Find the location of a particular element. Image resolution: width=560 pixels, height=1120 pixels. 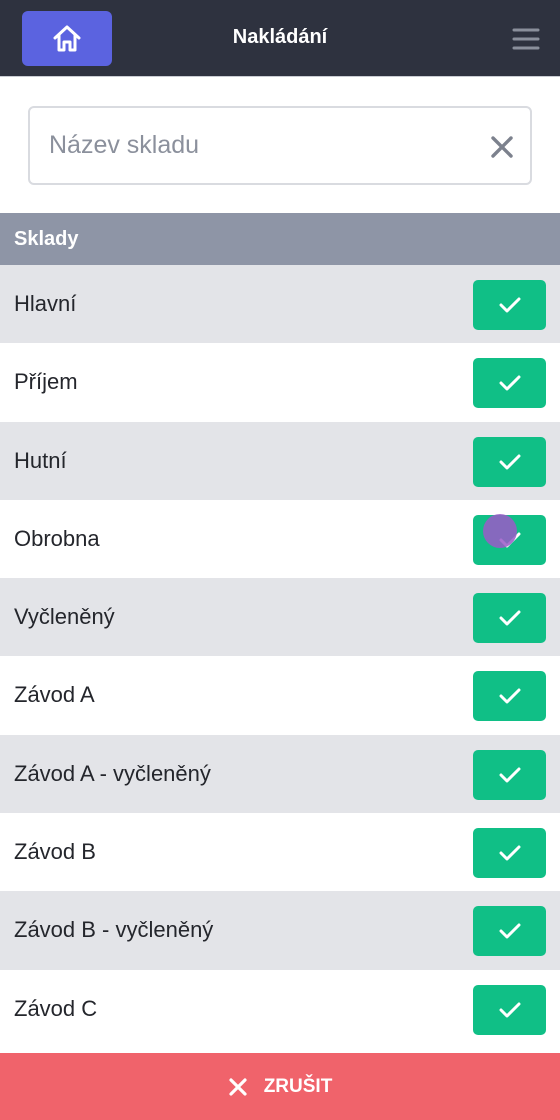

warehouse-name: Příjem is located at coordinates (46, 382).